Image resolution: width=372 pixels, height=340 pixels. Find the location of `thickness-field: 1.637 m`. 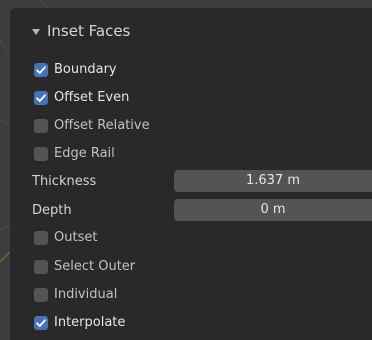

thickness-field: 1.637 m is located at coordinates (273, 181).